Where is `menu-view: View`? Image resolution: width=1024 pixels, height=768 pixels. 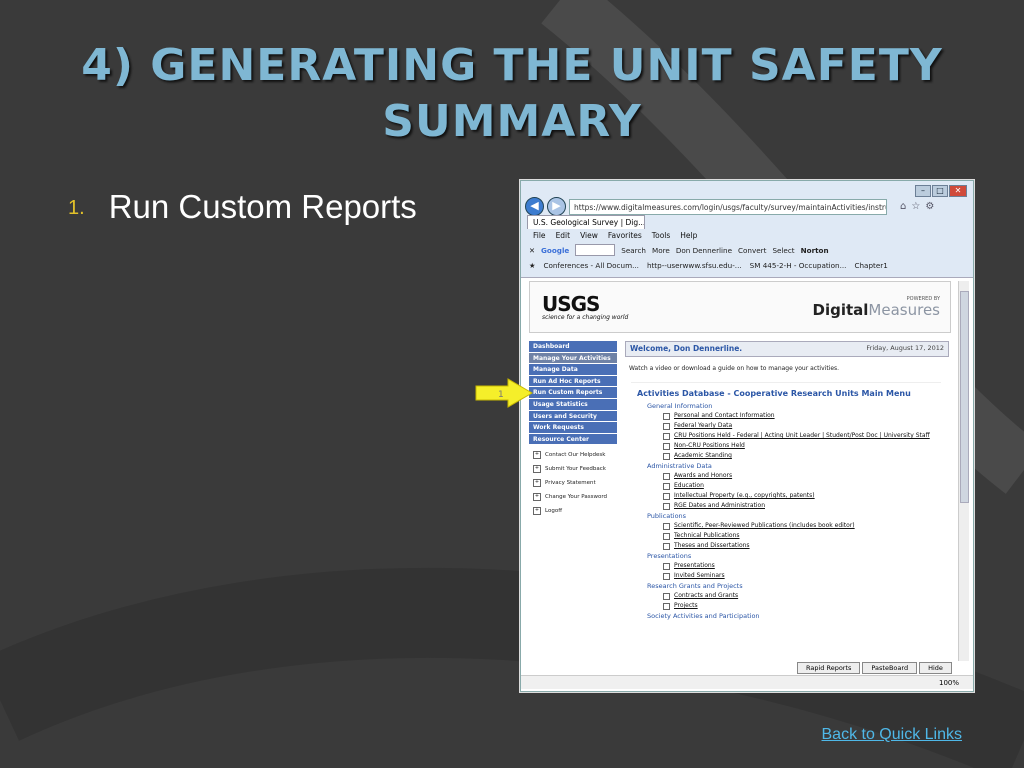 menu-view: View is located at coordinates (589, 235).